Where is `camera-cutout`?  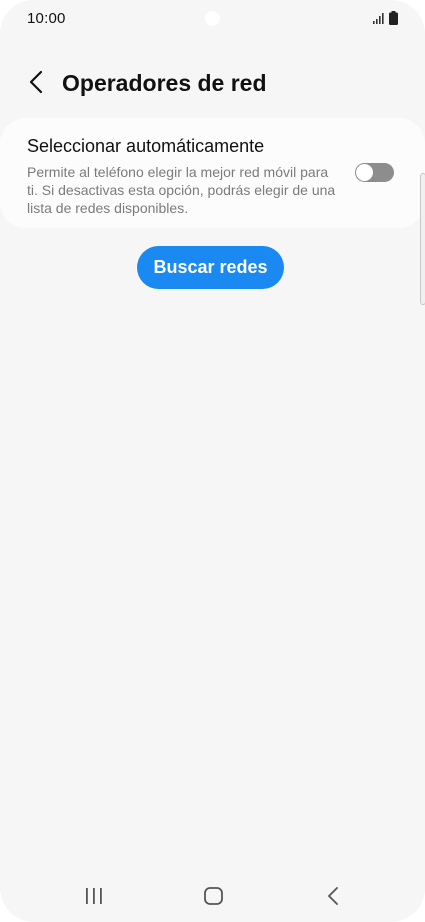
camera-cutout is located at coordinates (212, 18).